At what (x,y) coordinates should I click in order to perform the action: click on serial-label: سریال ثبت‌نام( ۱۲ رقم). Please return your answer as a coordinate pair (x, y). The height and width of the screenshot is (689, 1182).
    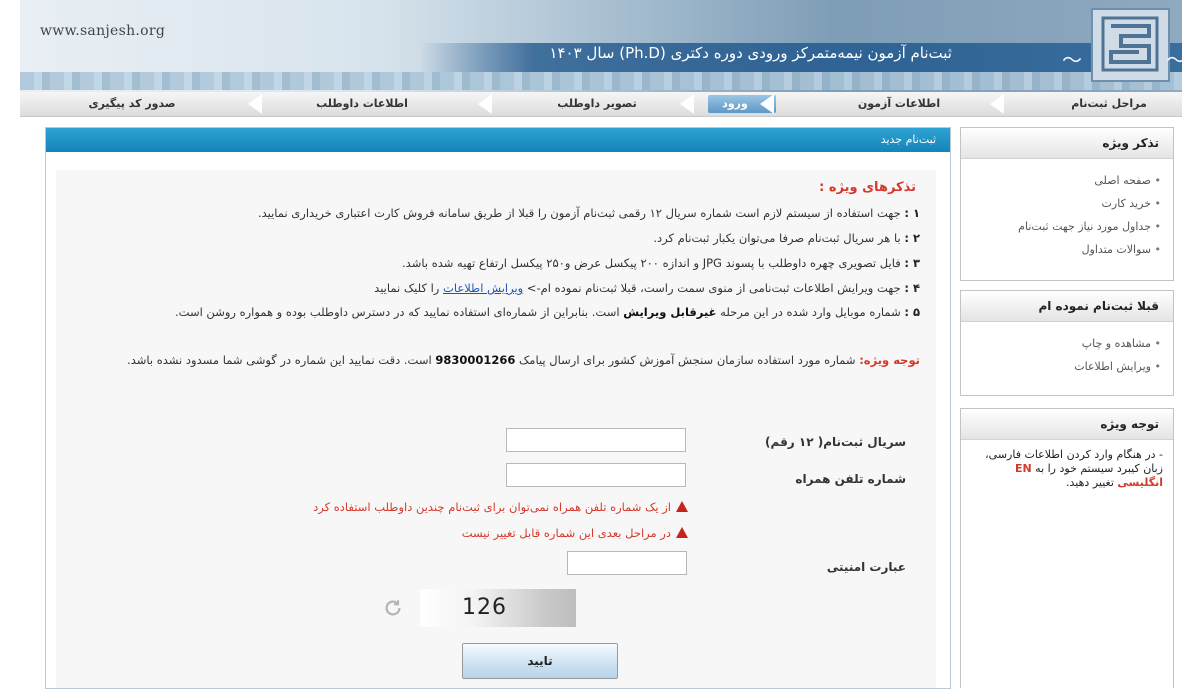
    Looking at the image, I should click on (835, 442).